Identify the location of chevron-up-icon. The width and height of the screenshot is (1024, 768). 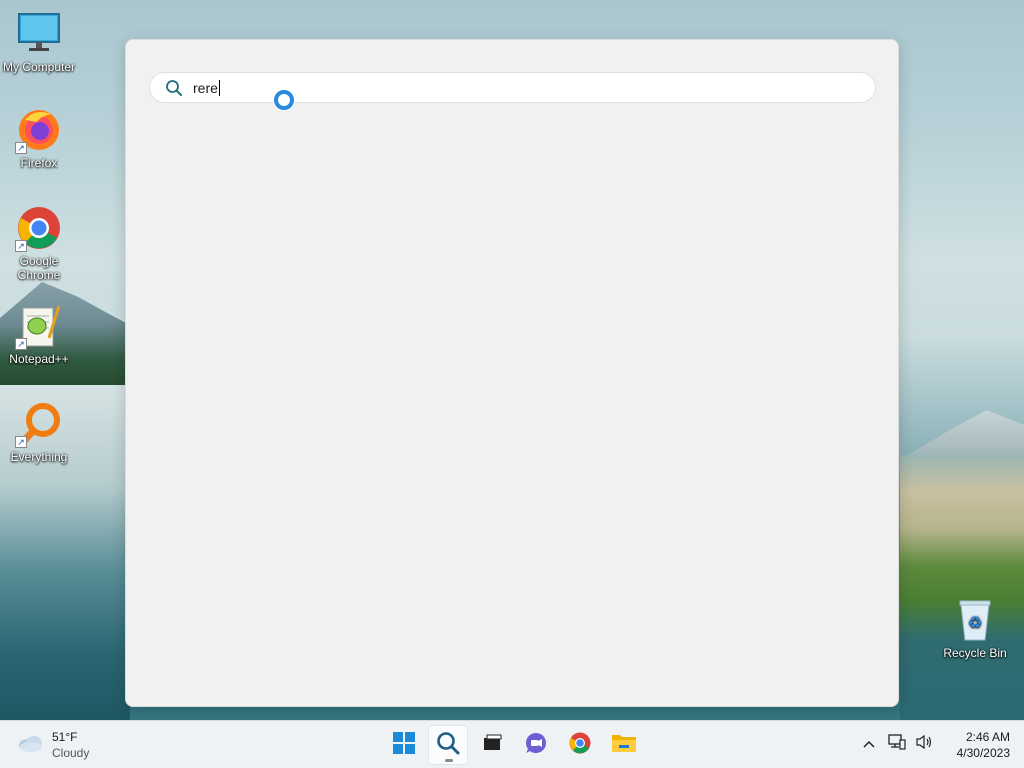
(869, 744).